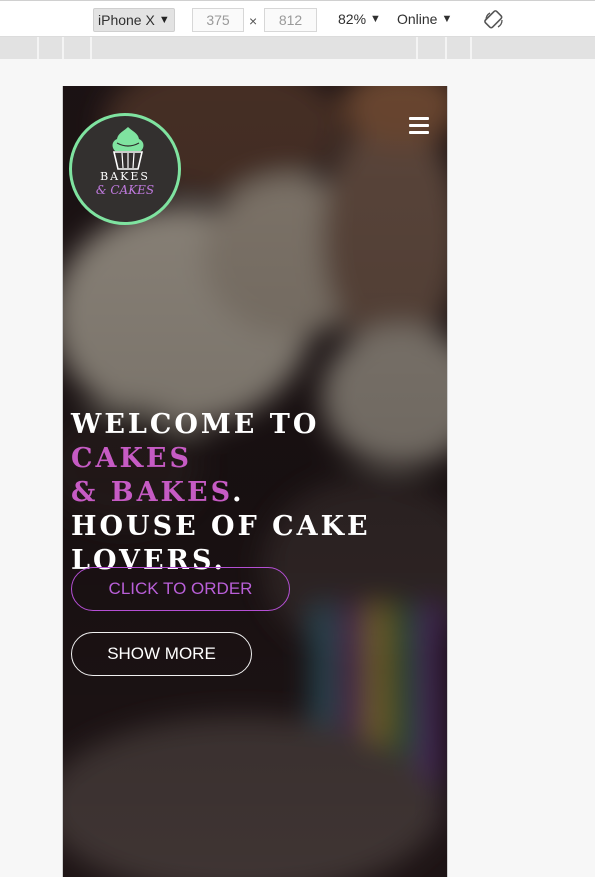 Image resolution: width=595 pixels, height=877 pixels. Describe the element at coordinates (125, 190) in the screenshot. I see `logo-subtitle: & CAKES` at that location.